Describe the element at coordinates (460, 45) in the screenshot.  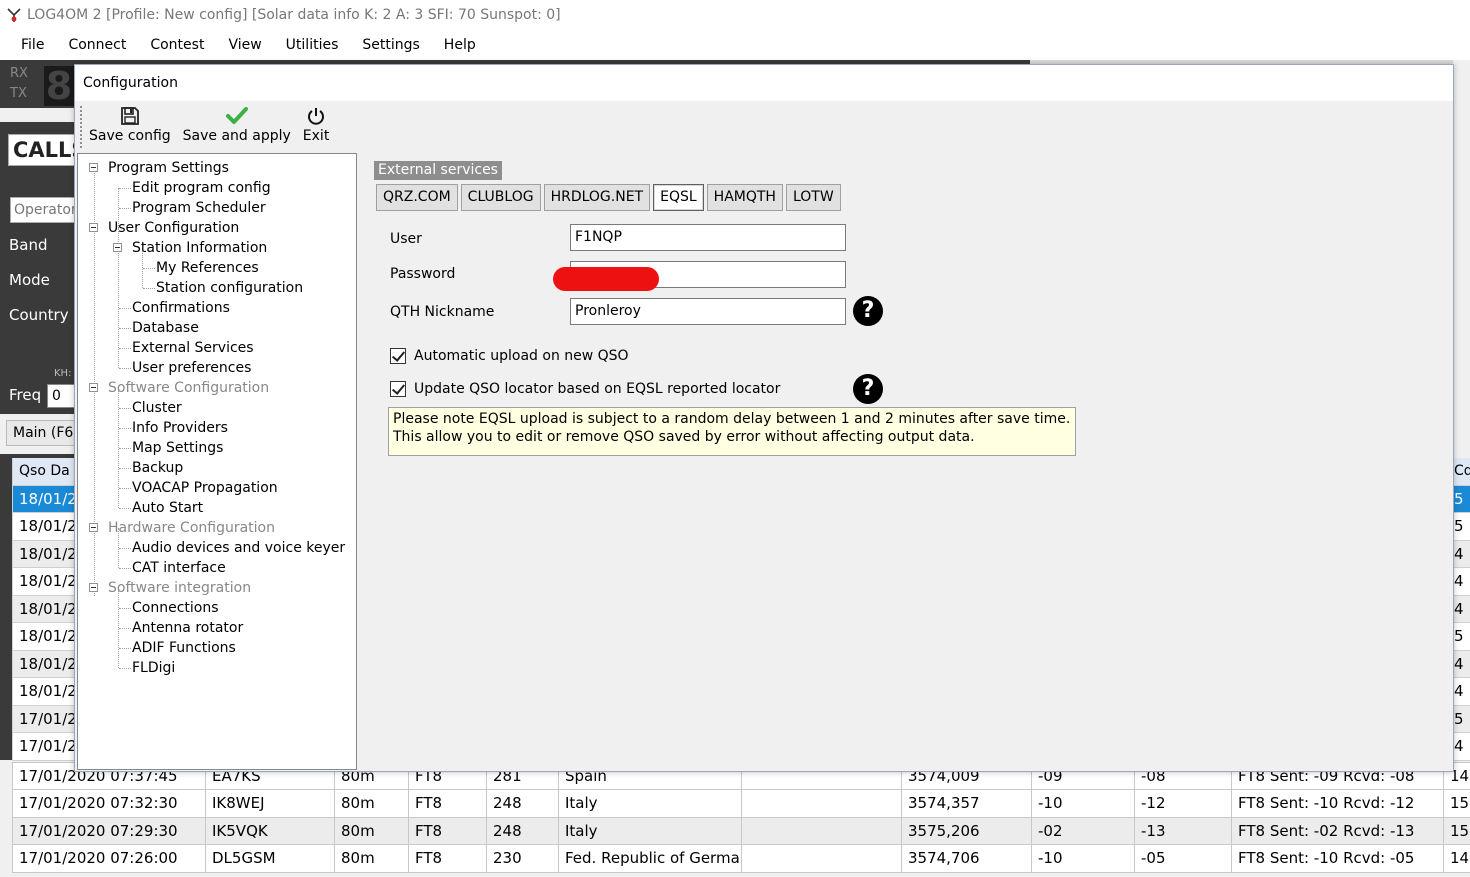
I see `menu-help: Help` at that location.